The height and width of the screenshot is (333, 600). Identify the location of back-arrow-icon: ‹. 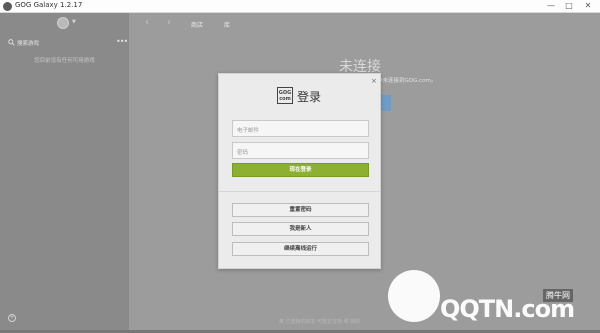
(147, 22).